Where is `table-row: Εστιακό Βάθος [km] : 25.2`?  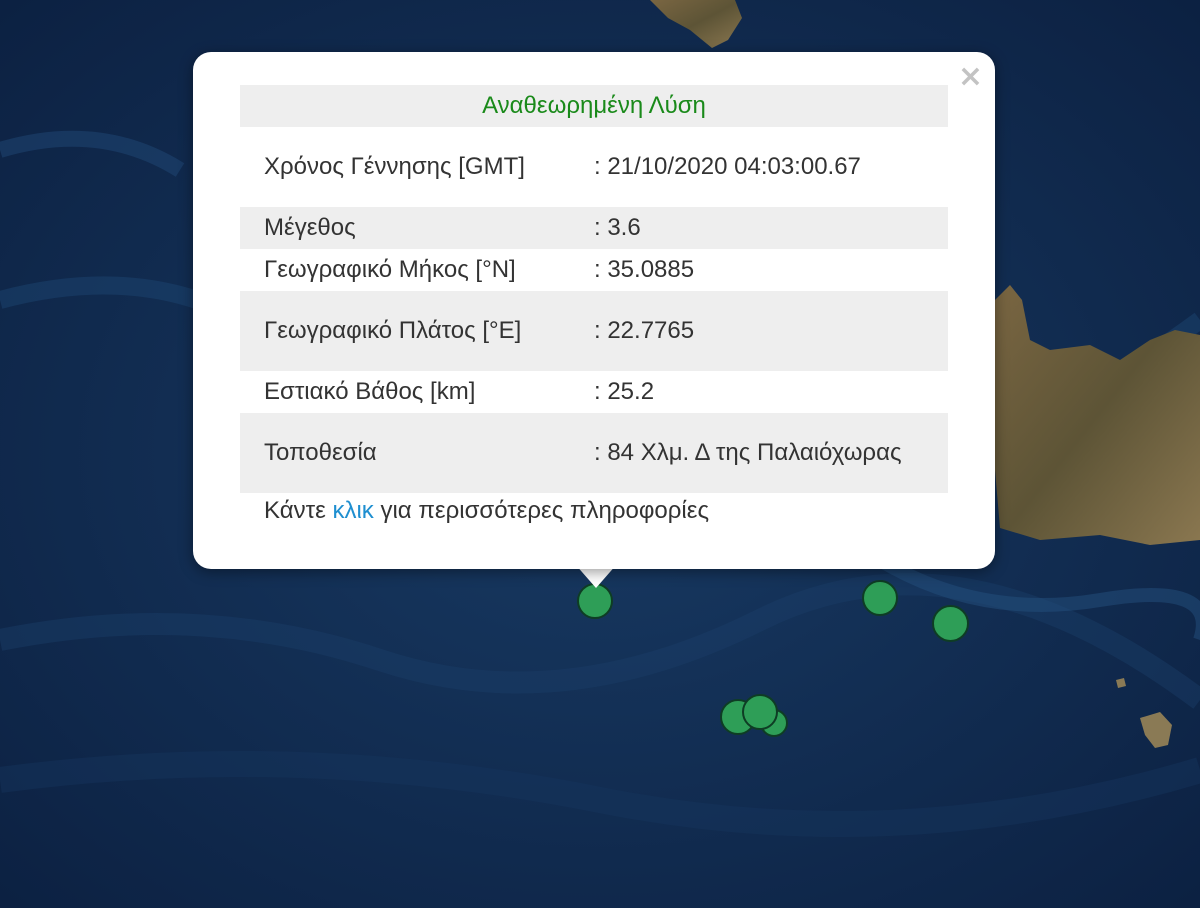
table-row: Εστιακό Βάθος [km] : 25.2 is located at coordinates (594, 392).